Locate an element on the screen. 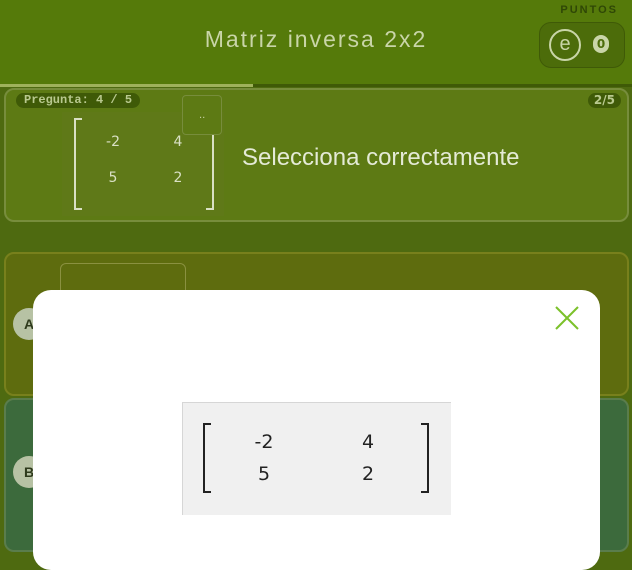  zoomed-matrix-image: -2 4 5 2 is located at coordinates (316, 458).